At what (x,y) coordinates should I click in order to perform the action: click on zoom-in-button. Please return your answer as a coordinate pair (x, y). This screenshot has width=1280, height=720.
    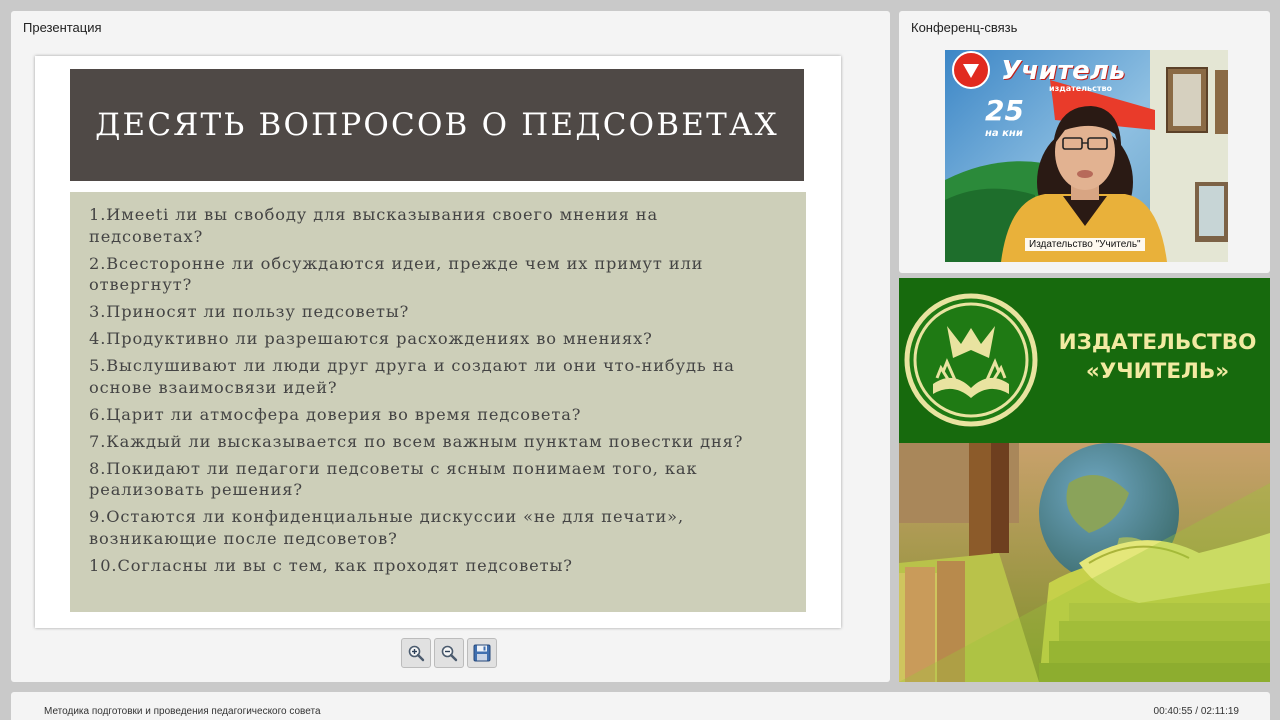
    Looking at the image, I should click on (416, 653).